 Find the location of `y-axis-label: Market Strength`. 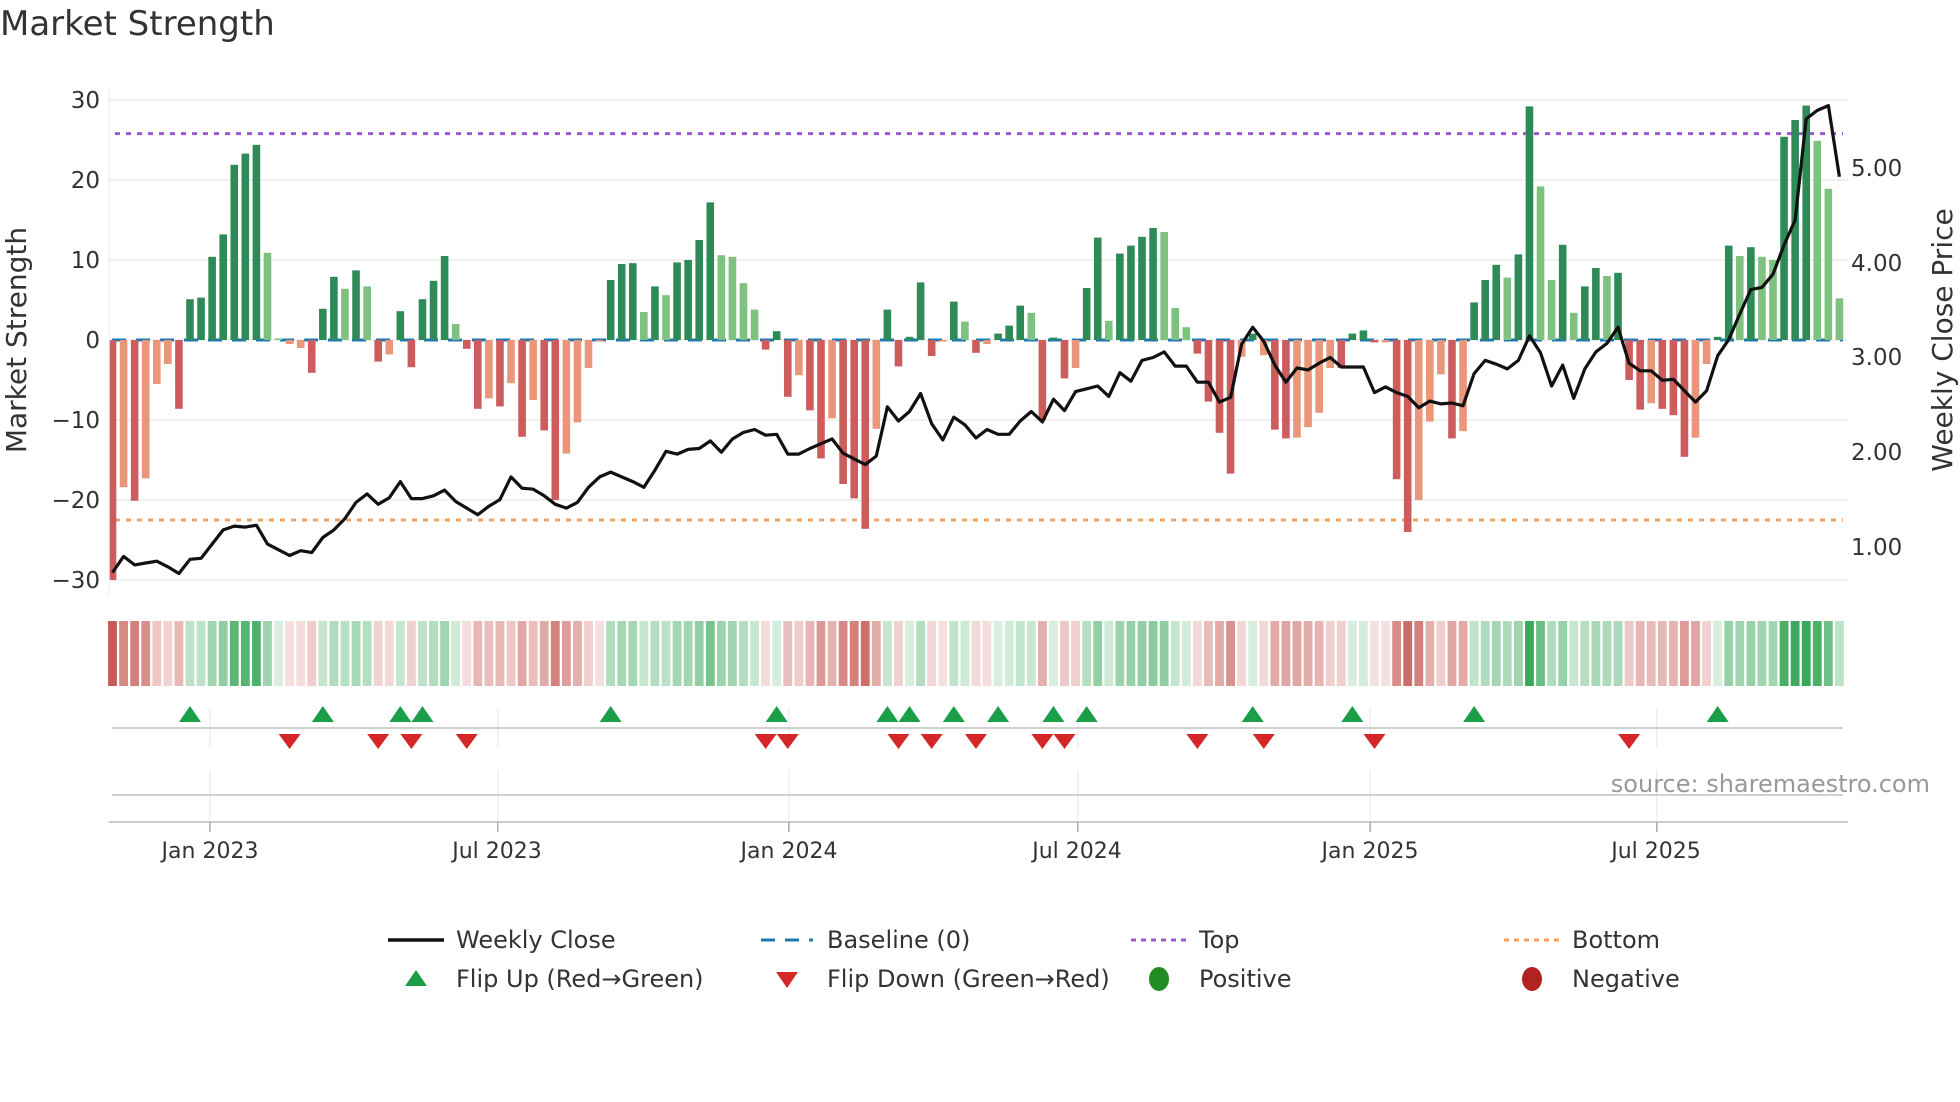

y-axis-label: Market Strength is located at coordinates (16, 340).